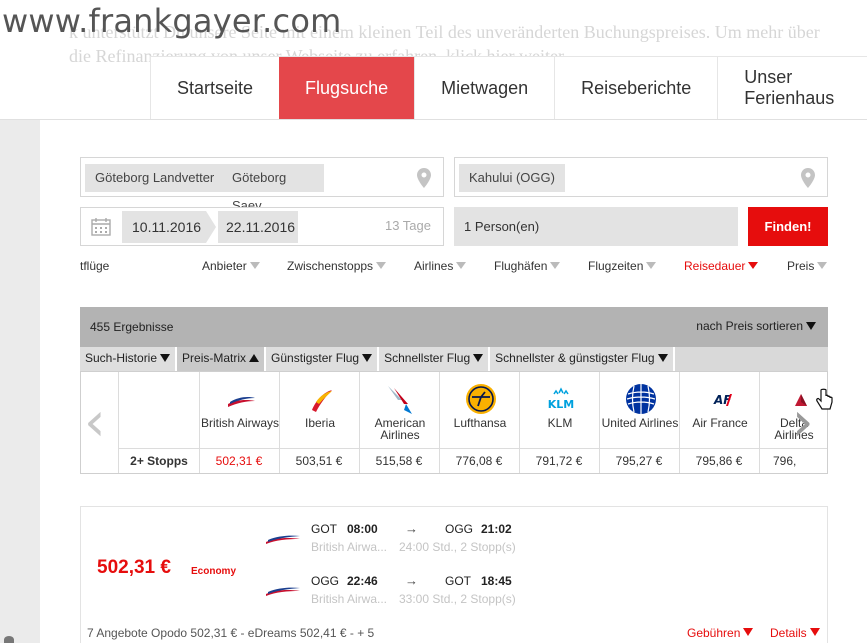 The height and width of the screenshot is (643, 867). Describe the element at coordinates (172, 21) in the screenshot. I see `watermark-text: www.frankgayer.com` at that location.